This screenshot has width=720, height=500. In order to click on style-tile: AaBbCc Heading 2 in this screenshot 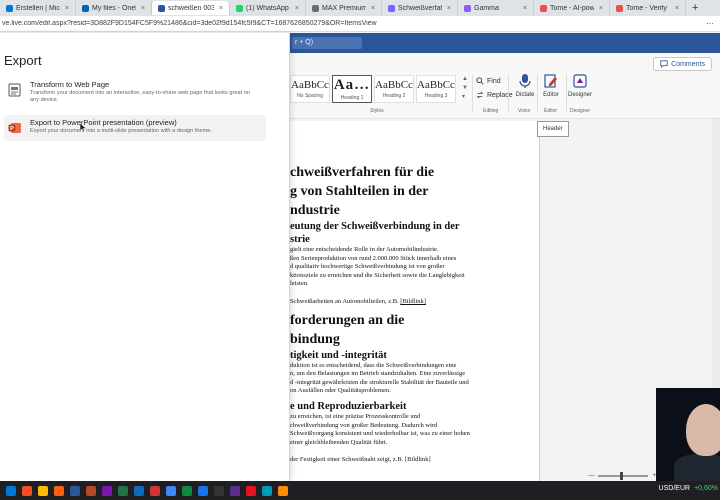, I will do `click(394, 89)`.